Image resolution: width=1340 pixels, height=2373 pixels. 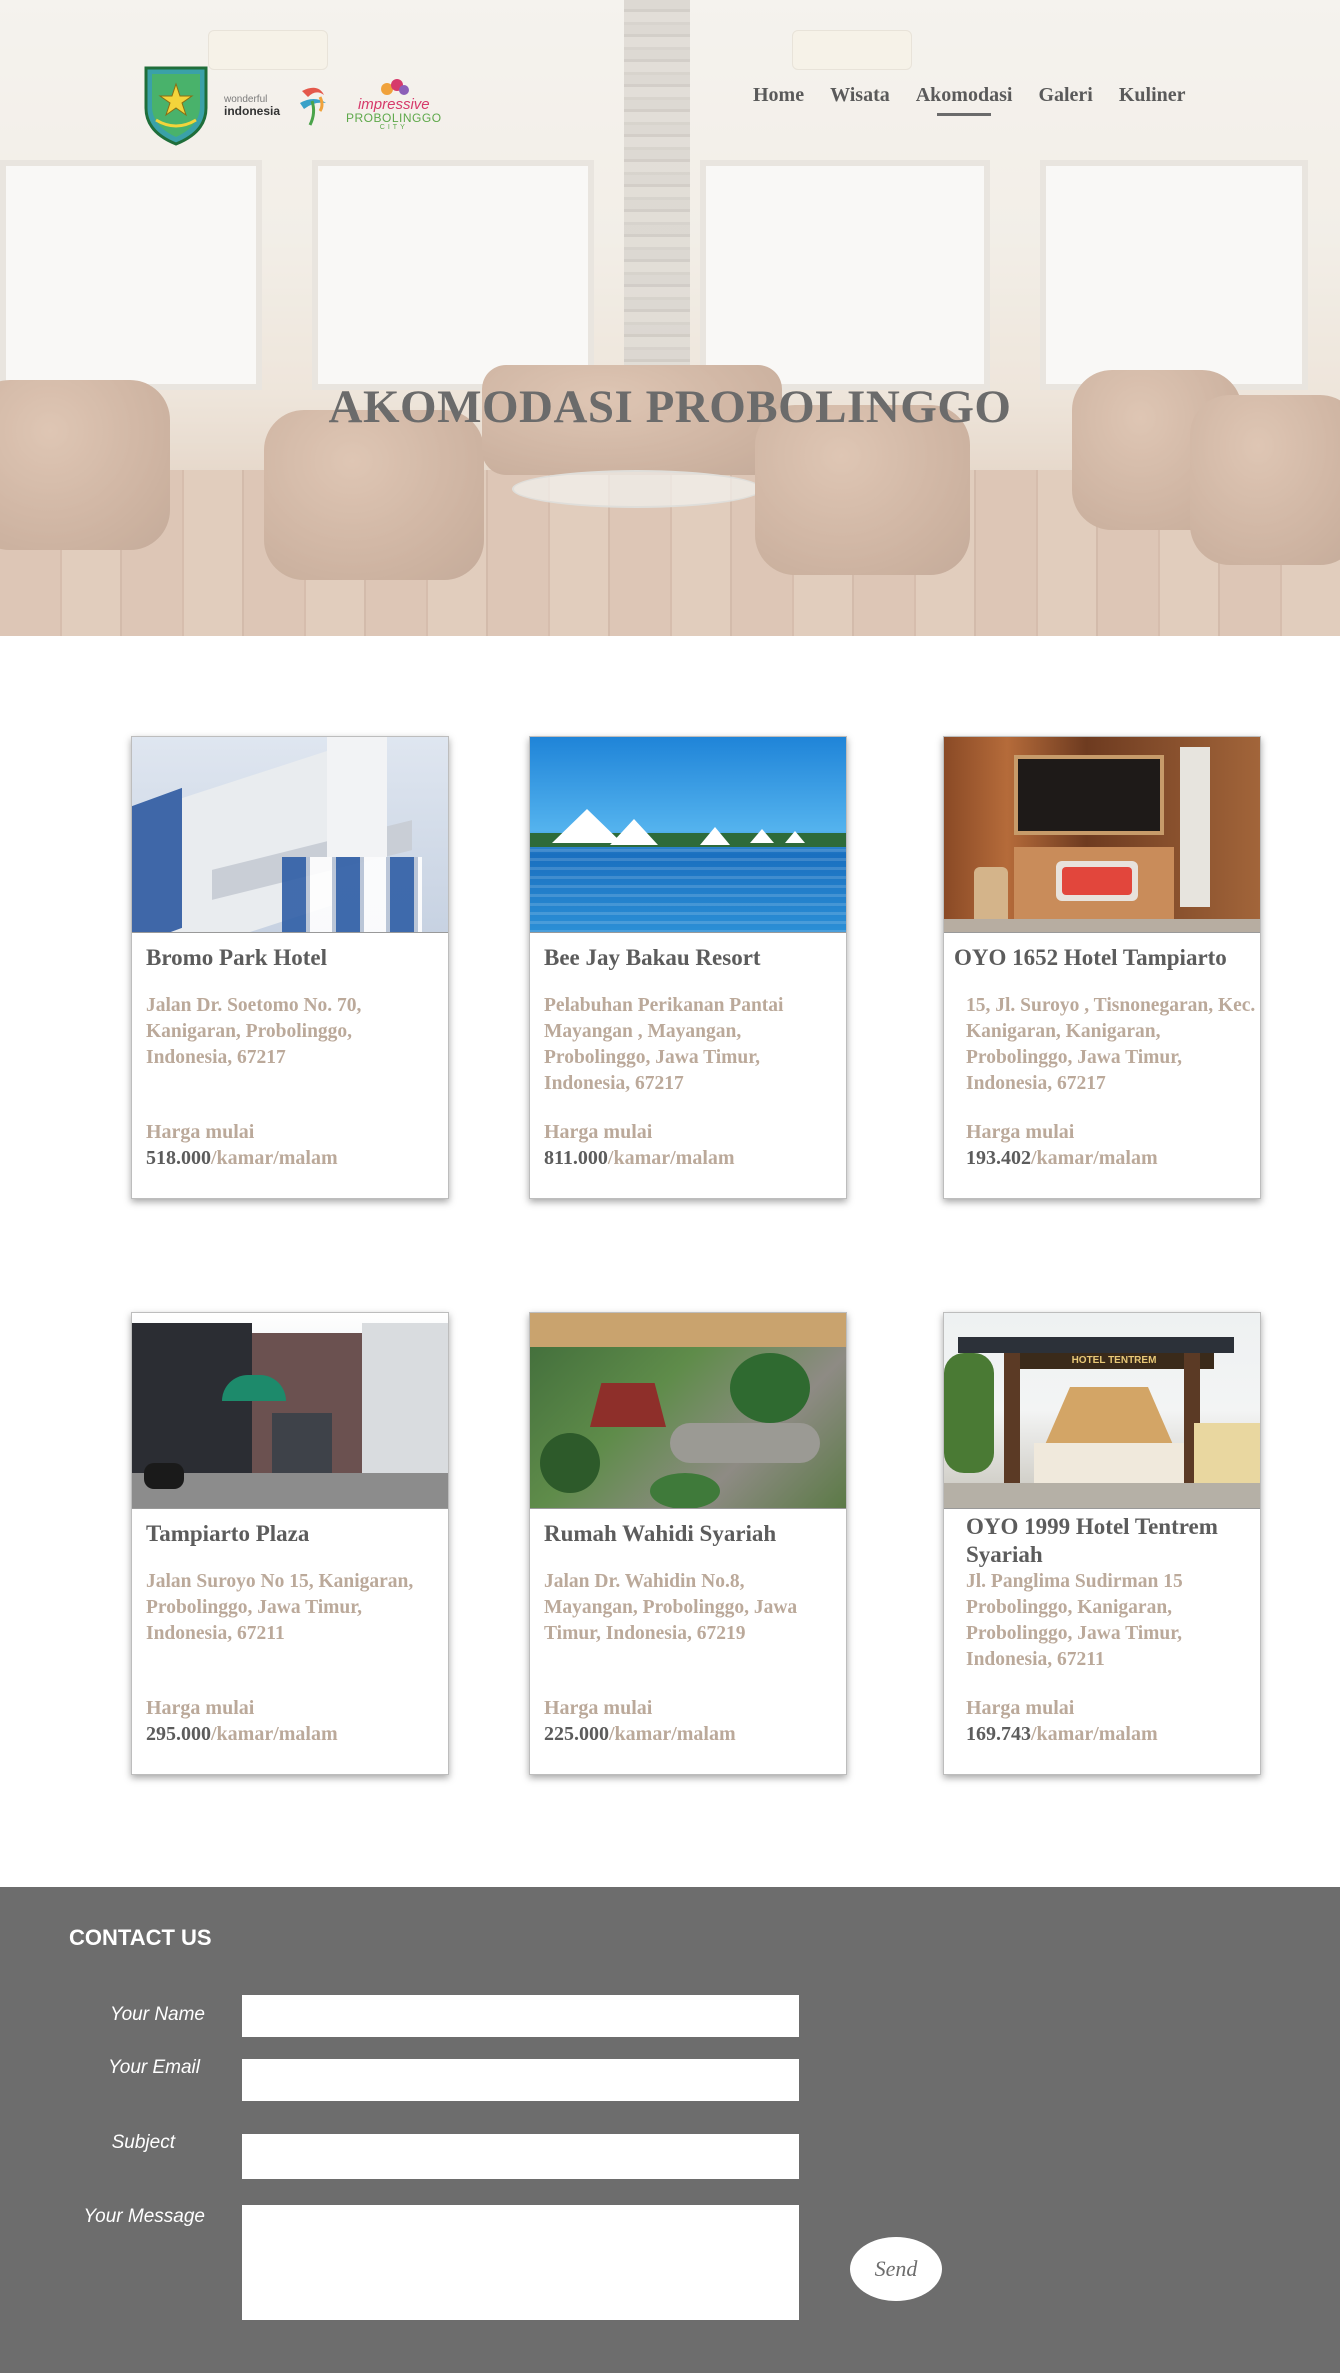 What do you see at coordinates (178, 1158) in the screenshot?
I see `price-value: 518.000` at bounding box center [178, 1158].